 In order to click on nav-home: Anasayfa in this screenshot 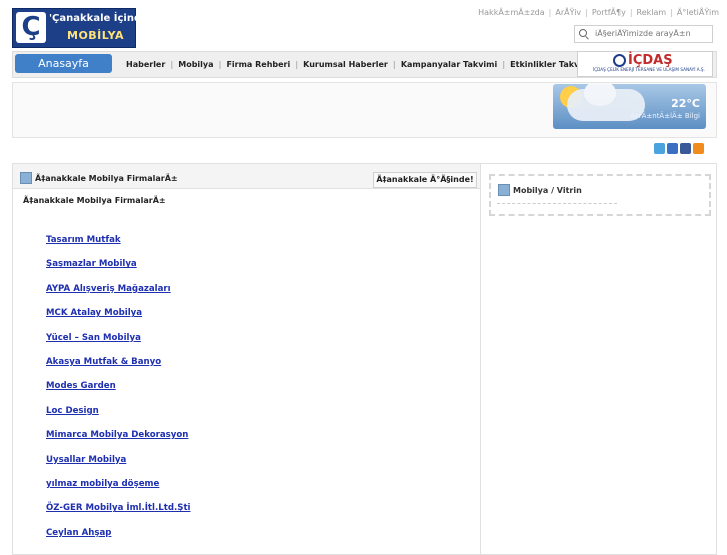, I will do `click(63, 63)`.